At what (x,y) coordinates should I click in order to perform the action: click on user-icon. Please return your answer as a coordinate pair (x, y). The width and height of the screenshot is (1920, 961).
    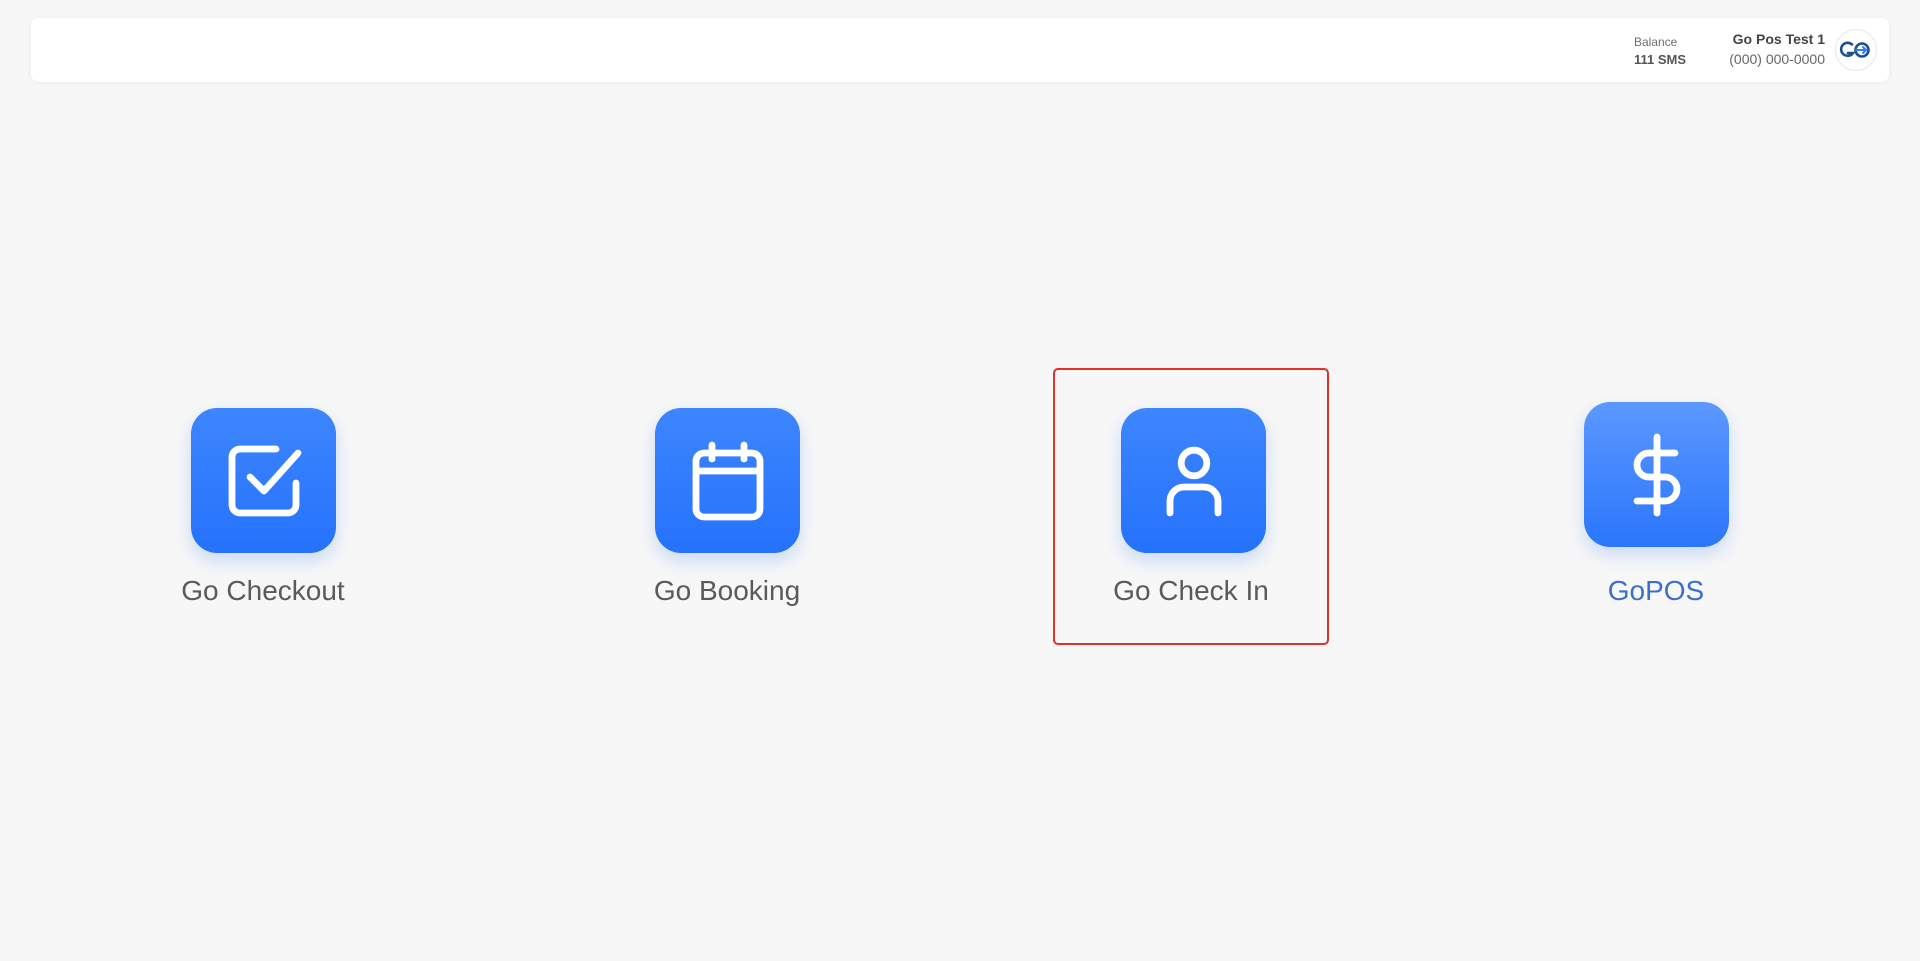
    Looking at the image, I should click on (1193, 481).